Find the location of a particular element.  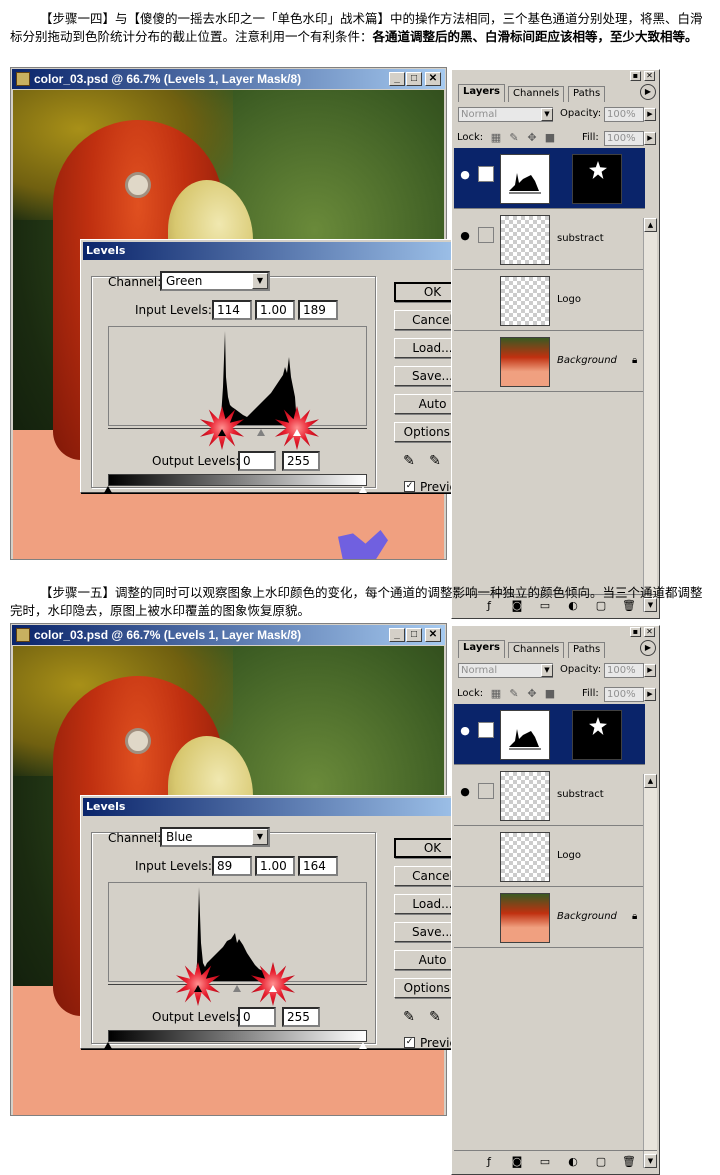

levels-title: Levels is located at coordinates (106, 806).